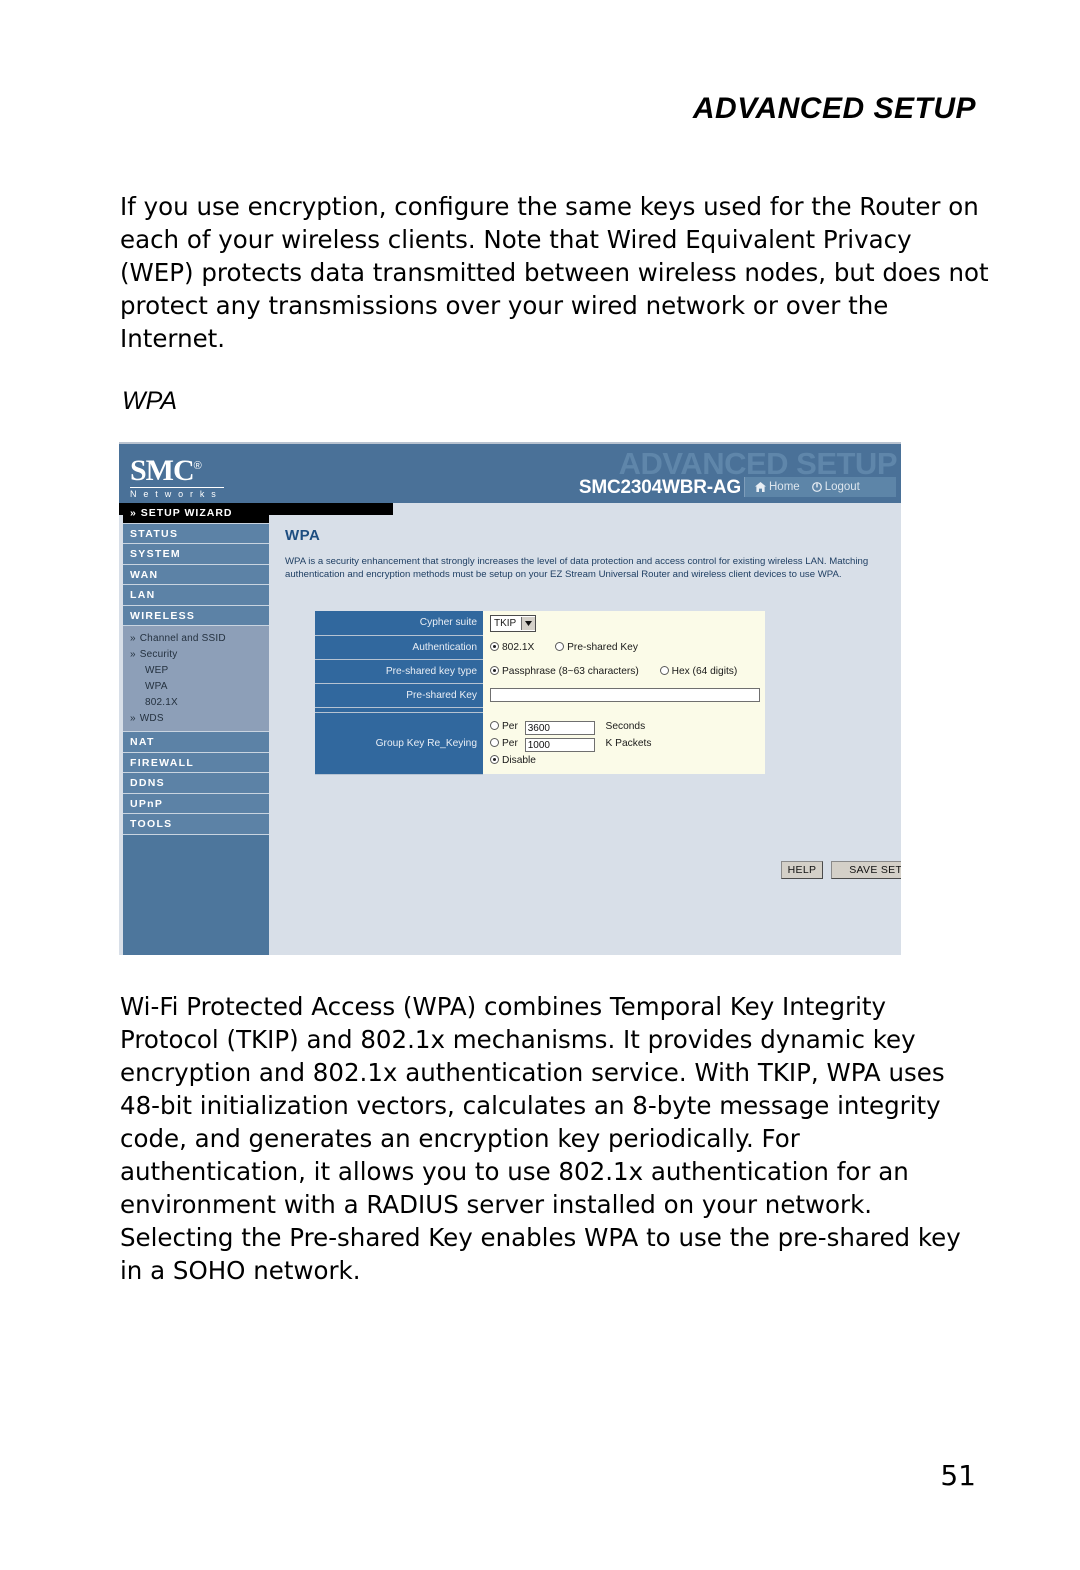  I want to click on rekey-radio-disable, so click(494, 759).